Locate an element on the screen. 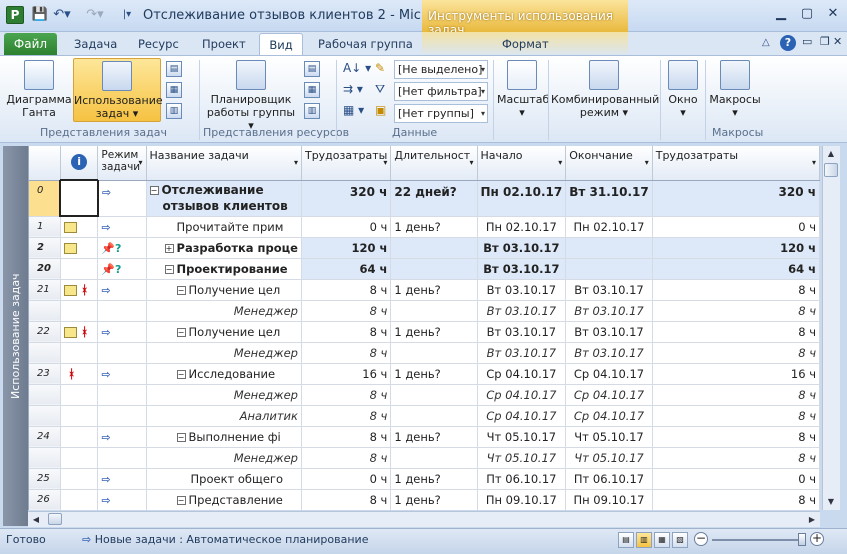 The image size is (847, 554). ribbon-restore-icon: ❐ is located at coordinates (825, 41).